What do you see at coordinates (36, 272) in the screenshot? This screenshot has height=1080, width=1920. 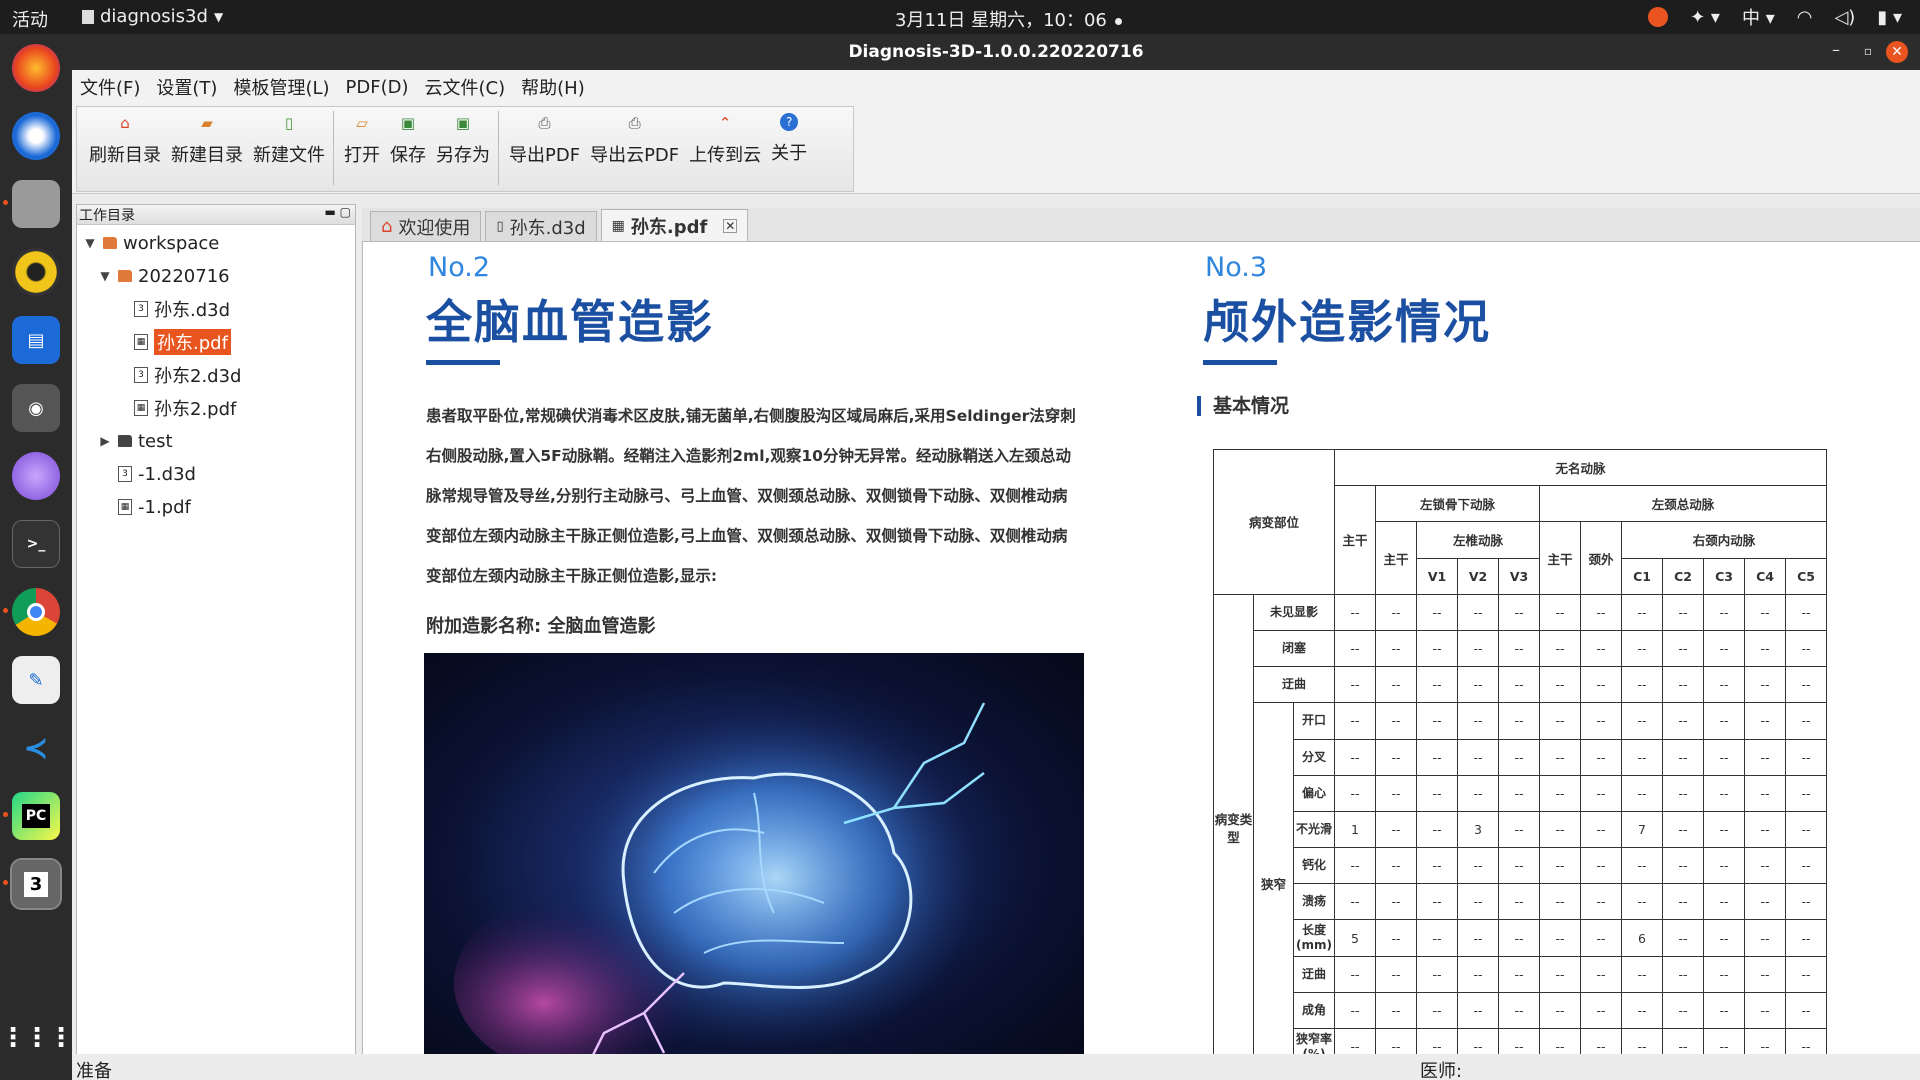 I see `rhythmbox-icon` at bounding box center [36, 272].